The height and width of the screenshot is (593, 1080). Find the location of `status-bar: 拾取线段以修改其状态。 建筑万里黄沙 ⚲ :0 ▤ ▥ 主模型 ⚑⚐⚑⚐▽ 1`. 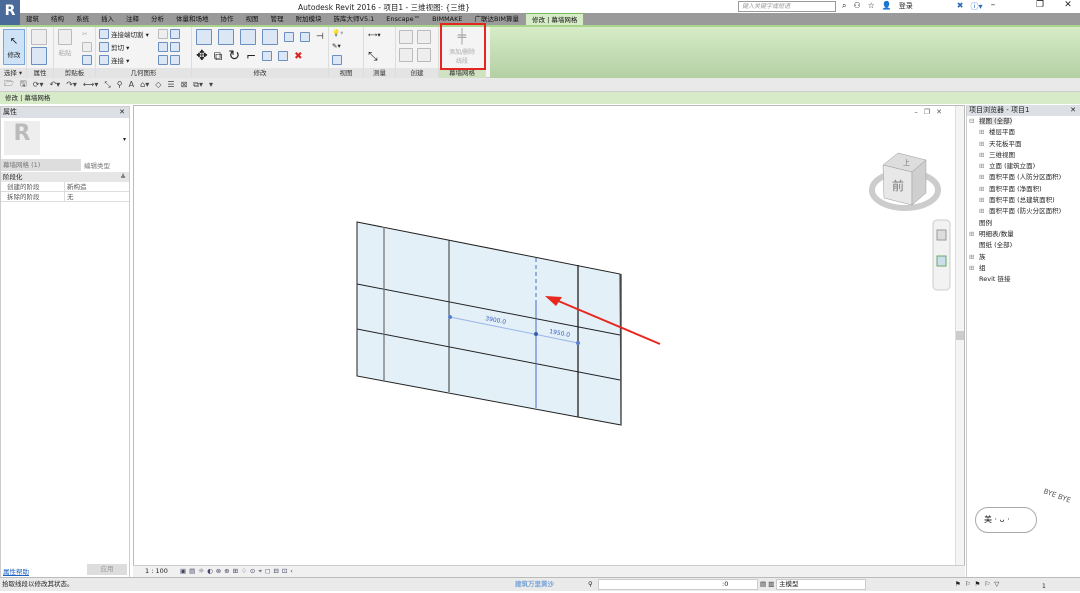

status-bar: 拾取线段以修改其状态。 建筑万里黄沙 ⚲ :0 ▤ ▥ 主模型 ⚑⚐⚑⚐▽ 1 is located at coordinates (540, 584).